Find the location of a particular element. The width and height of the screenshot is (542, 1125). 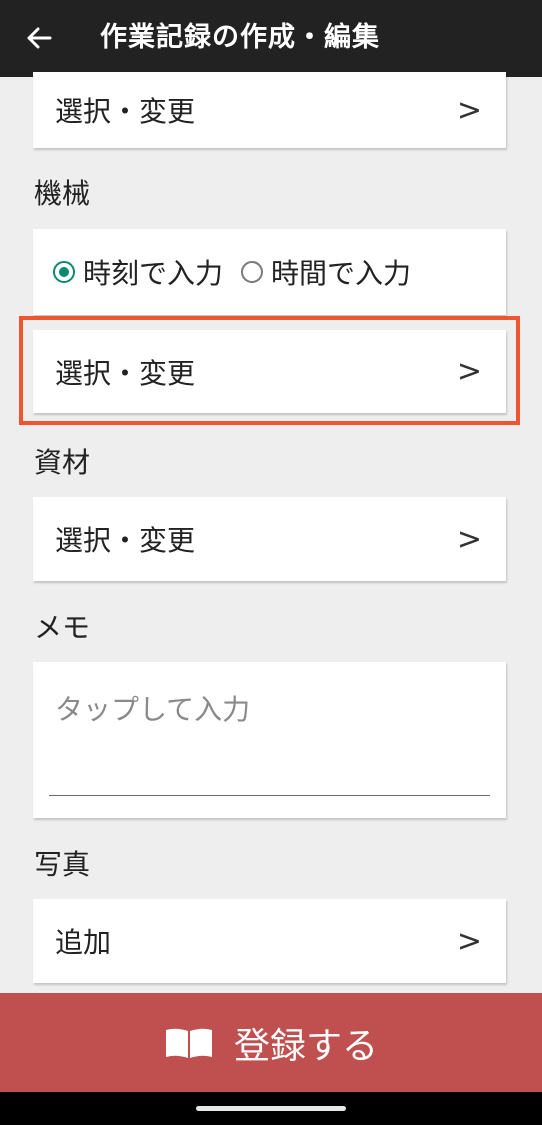

system-nav-bar is located at coordinates (271, 1108).